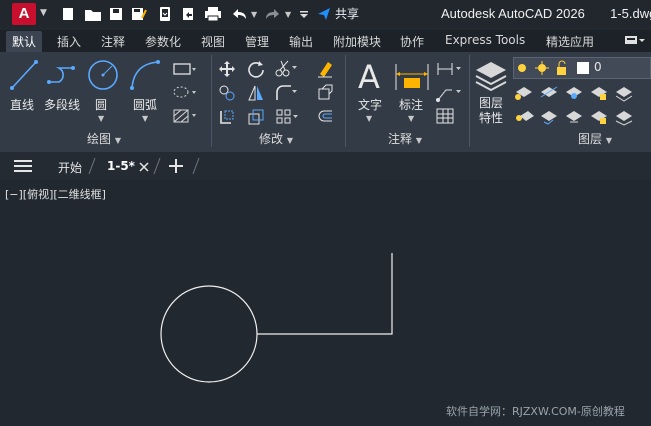  What do you see at coordinates (553, 67) in the screenshot?
I see `layer-state-icons` at bounding box center [553, 67].